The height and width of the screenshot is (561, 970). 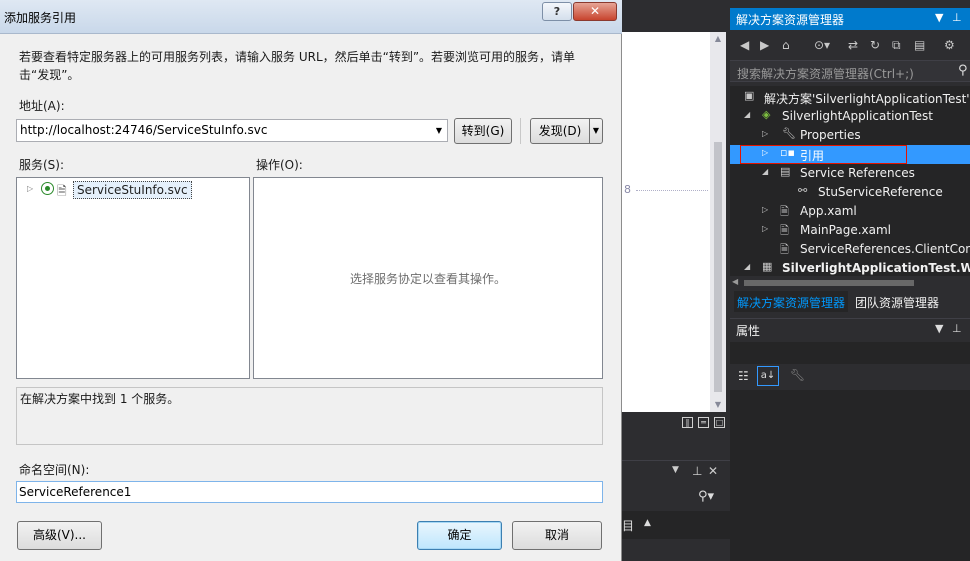 What do you see at coordinates (797, 375) in the screenshot?
I see `property-pages-icon: 🔧︎` at bounding box center [797, 375].